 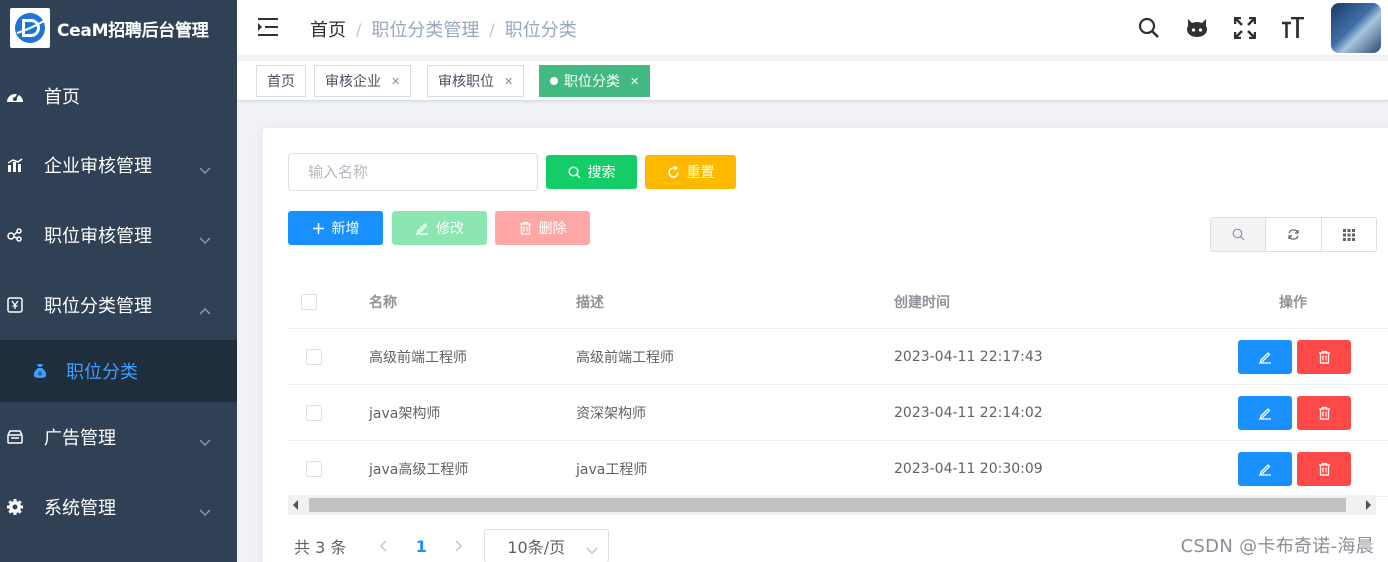 I want to click on share-icon, so click(x=15, y=235).